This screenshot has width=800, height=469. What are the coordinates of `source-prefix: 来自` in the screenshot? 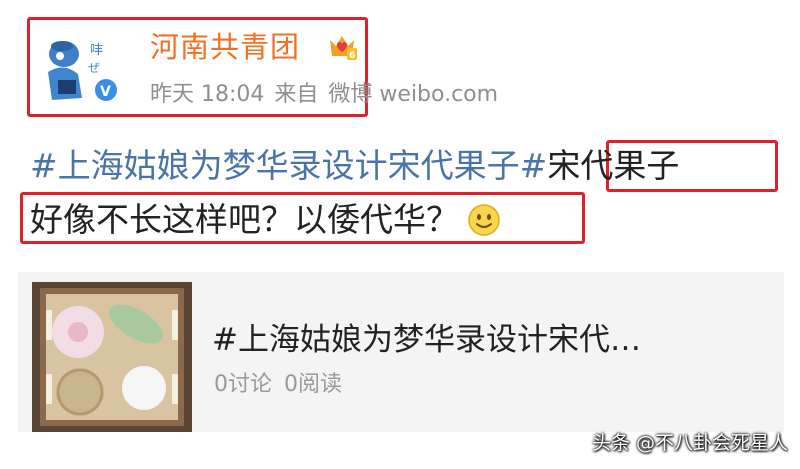 It's located at (296, 94).